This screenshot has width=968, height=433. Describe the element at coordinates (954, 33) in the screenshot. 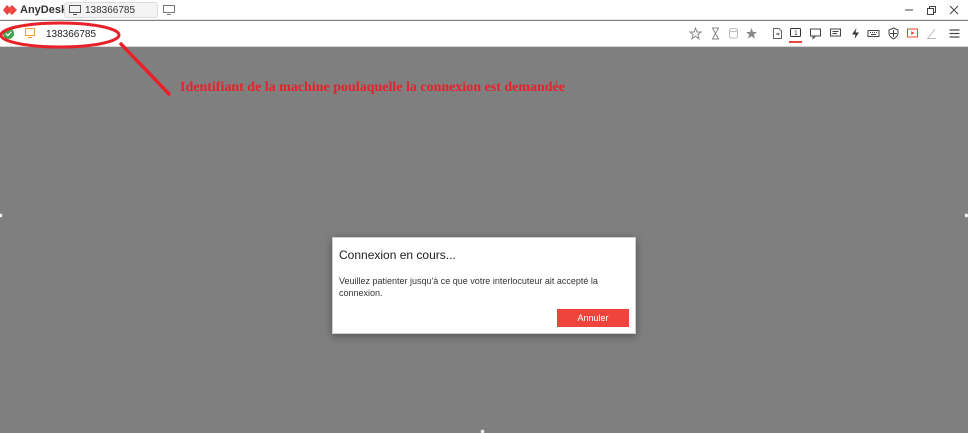

I see `menu-icon` at that location.